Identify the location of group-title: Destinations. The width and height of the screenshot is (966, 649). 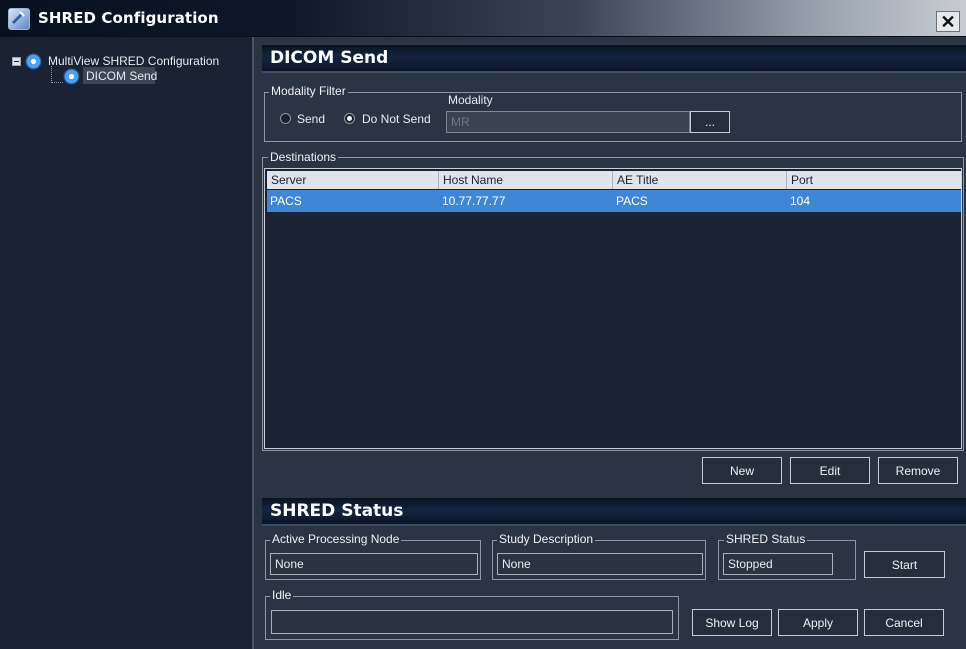
(303, 157).